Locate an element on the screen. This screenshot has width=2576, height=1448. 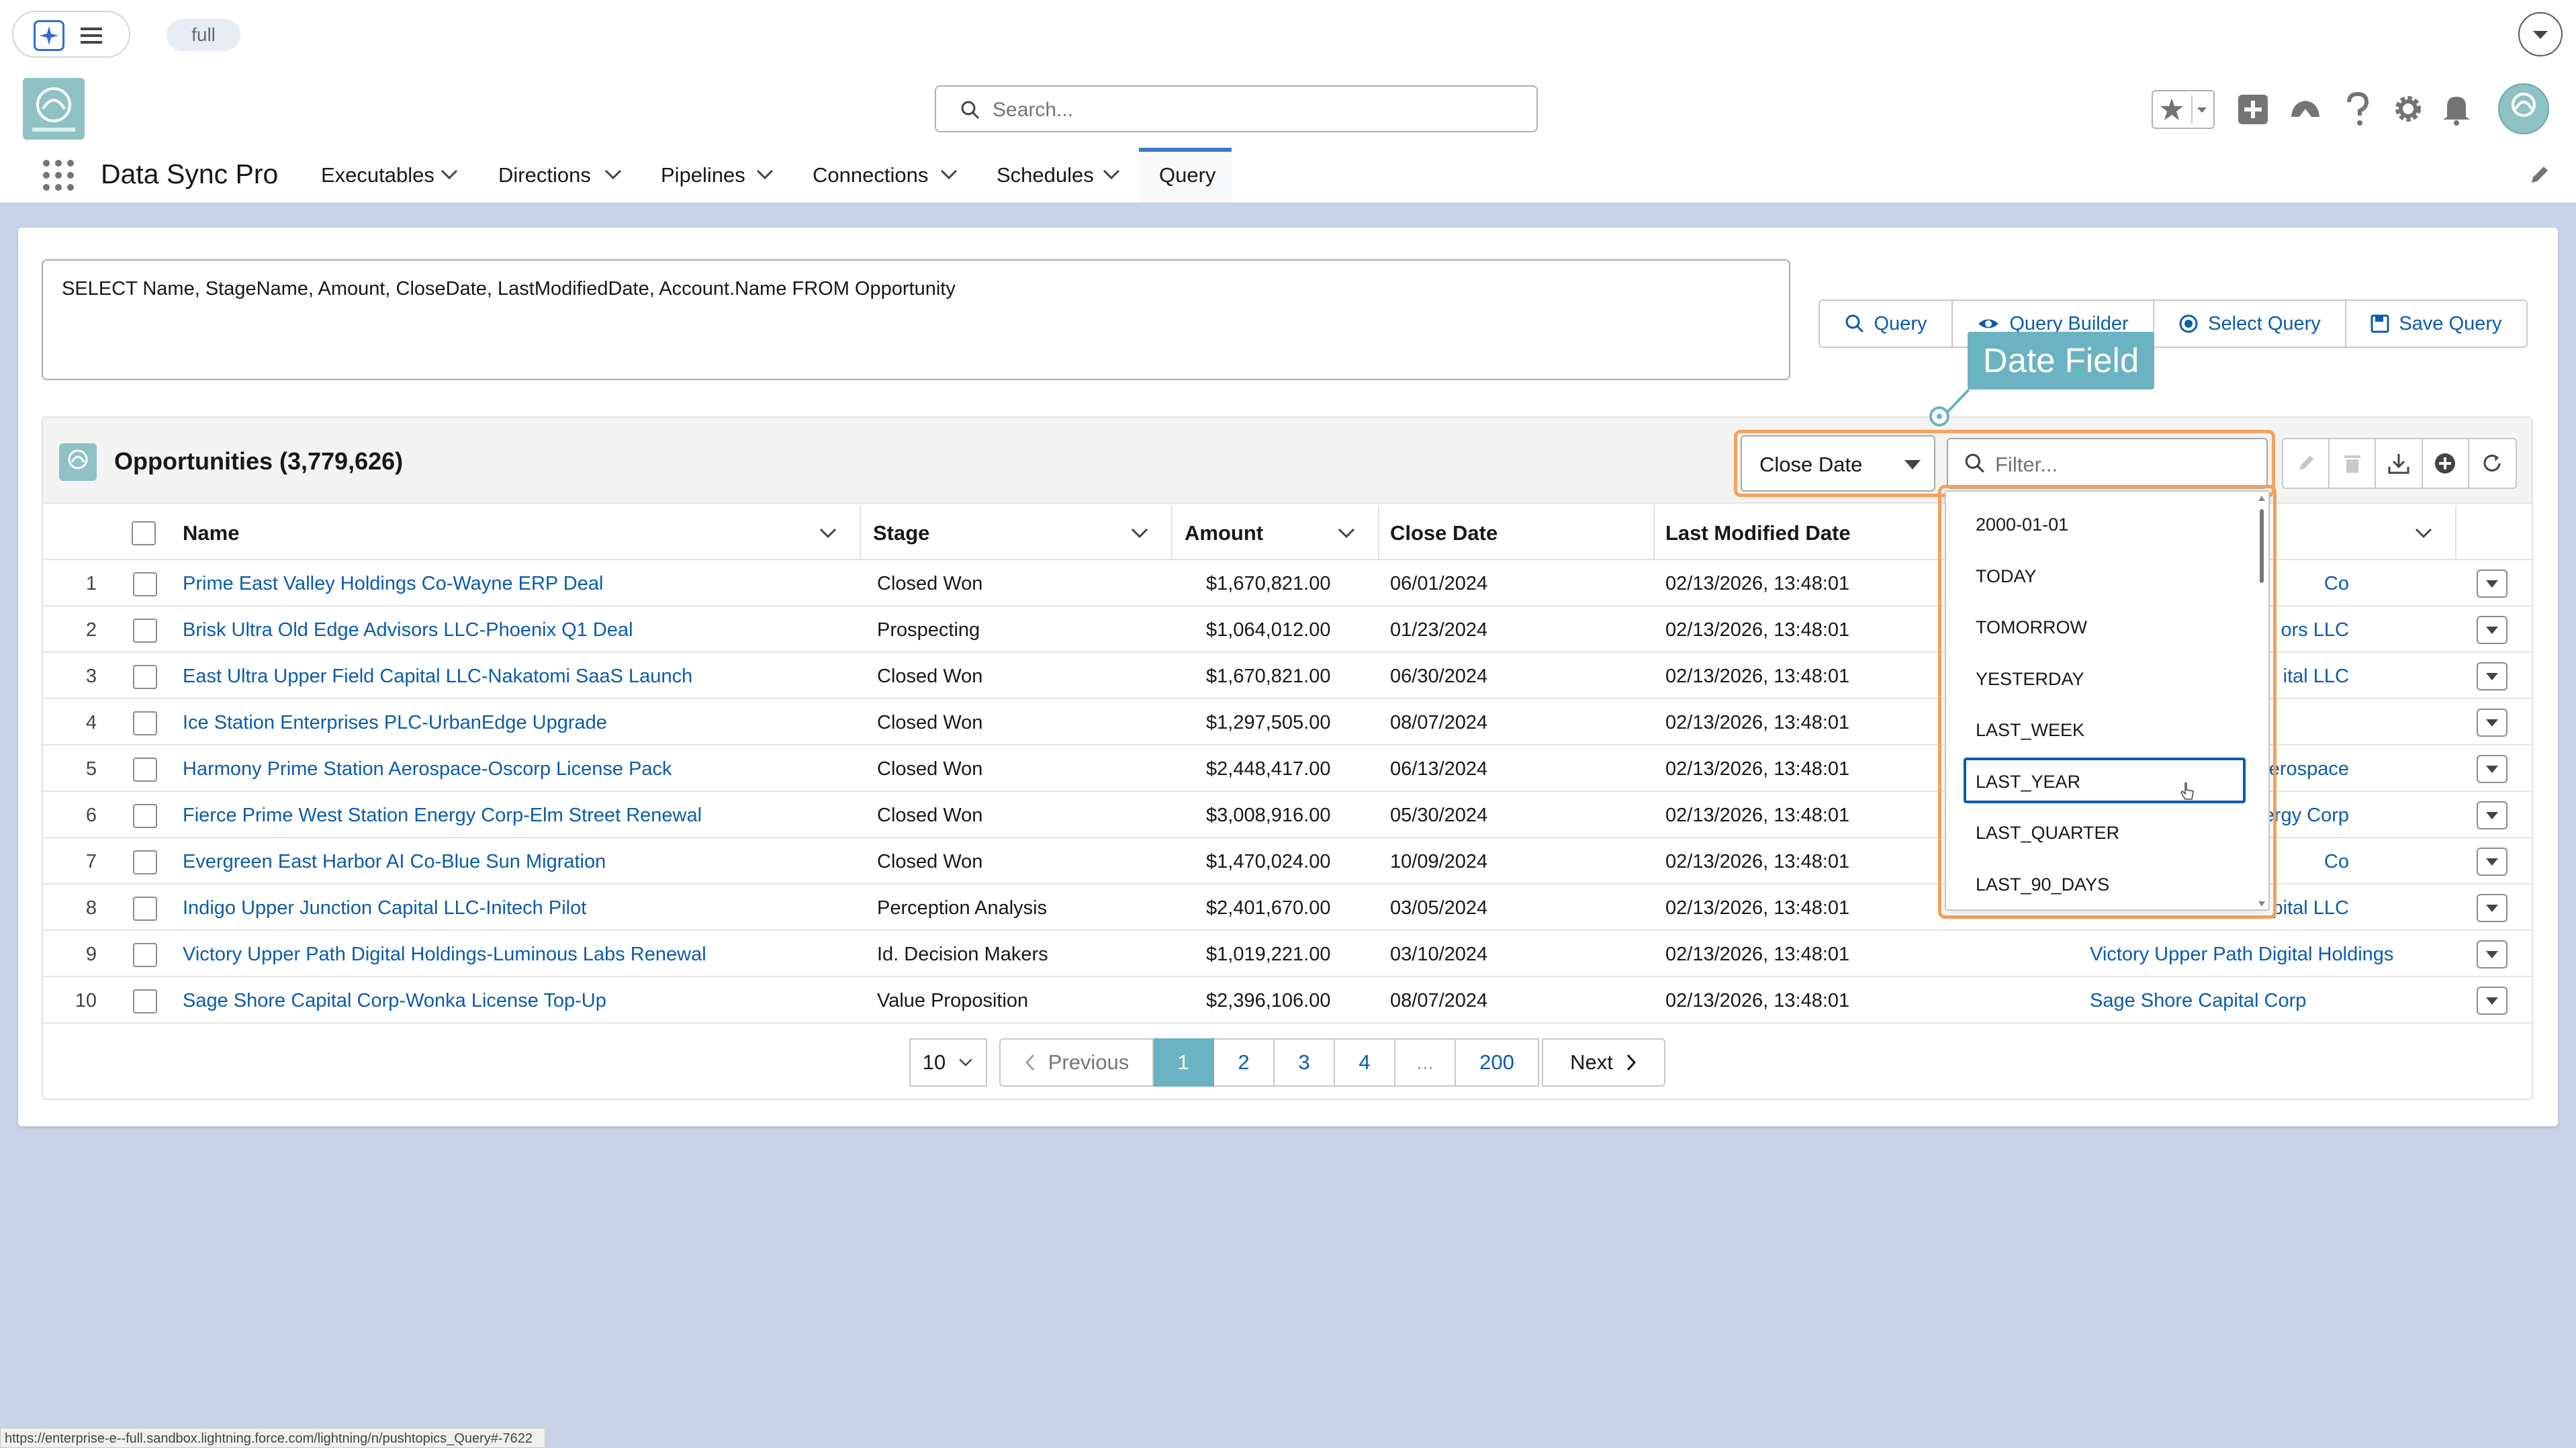
previous-page-button: Previous is located at coordinates (1076, 1063).